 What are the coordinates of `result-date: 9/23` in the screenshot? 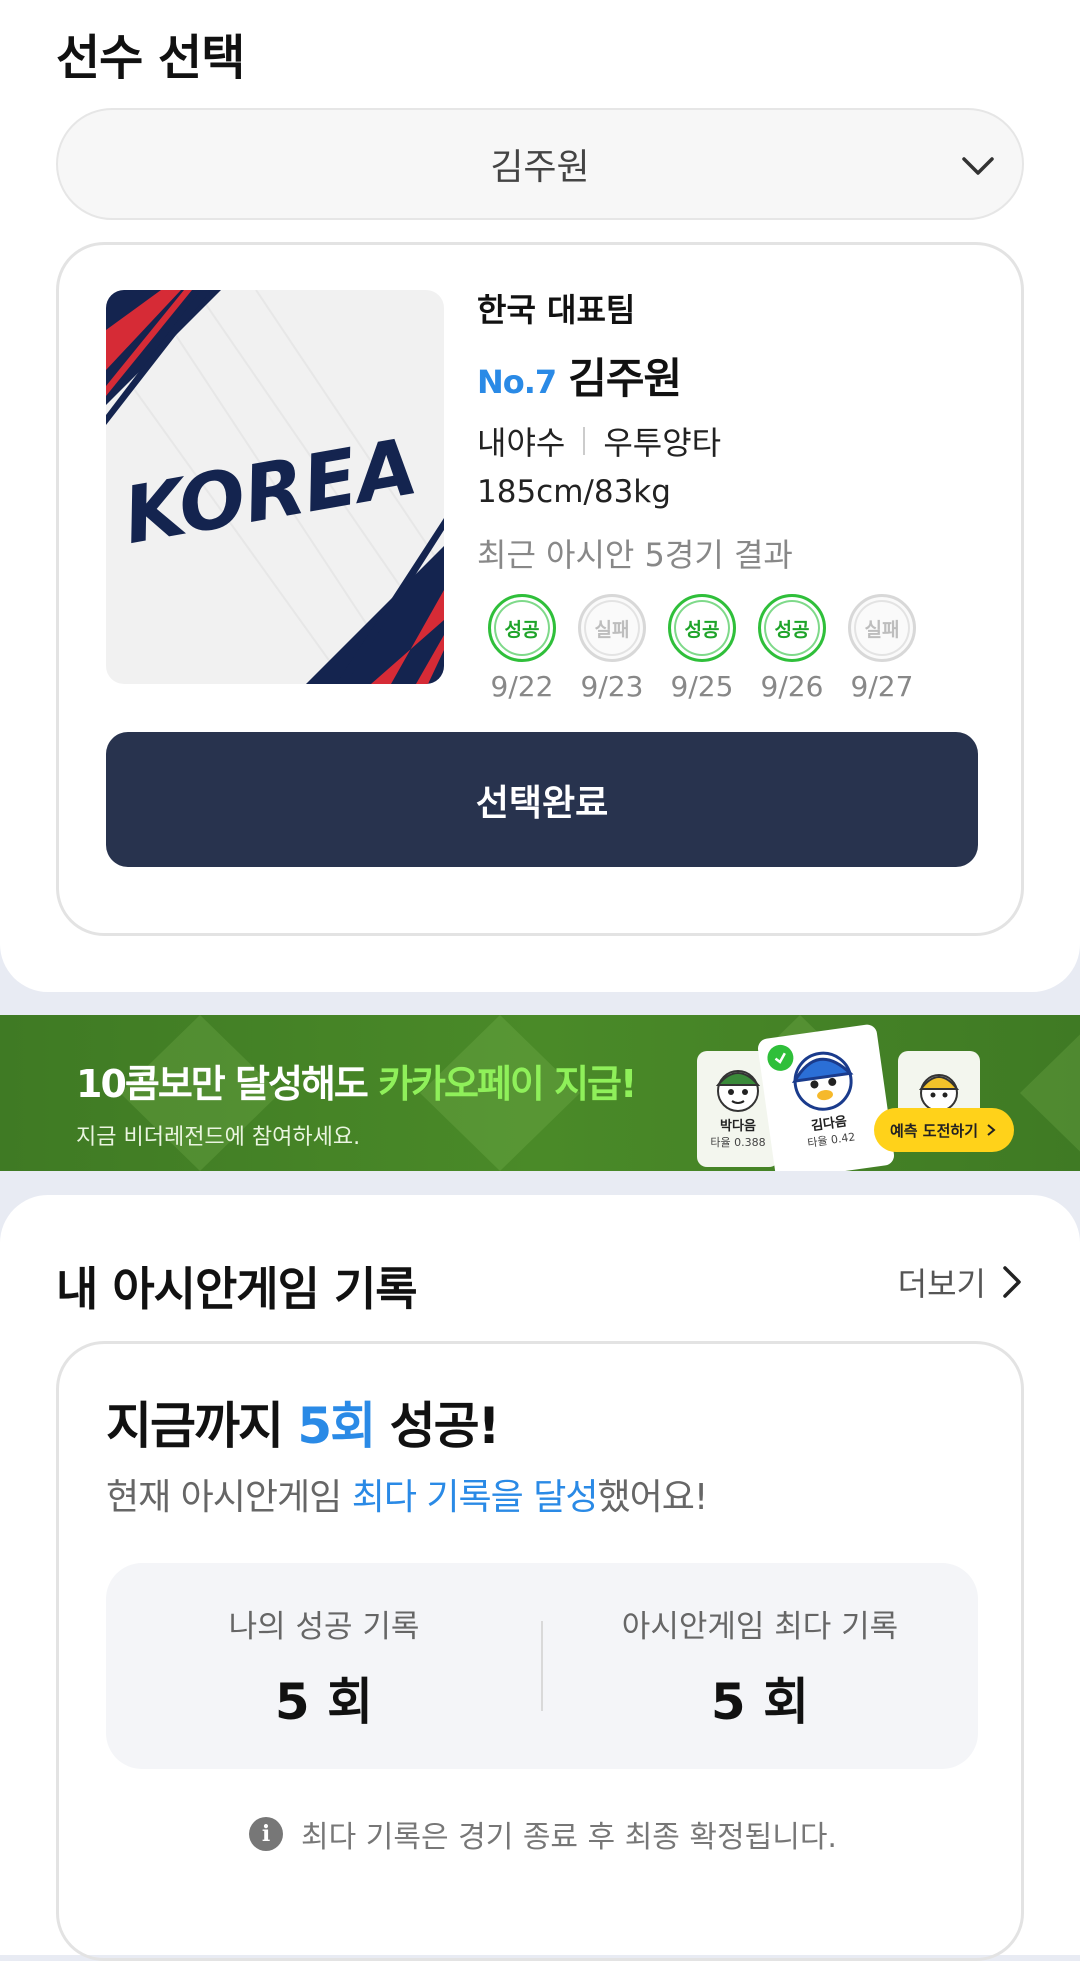 It's located at (612, 686).